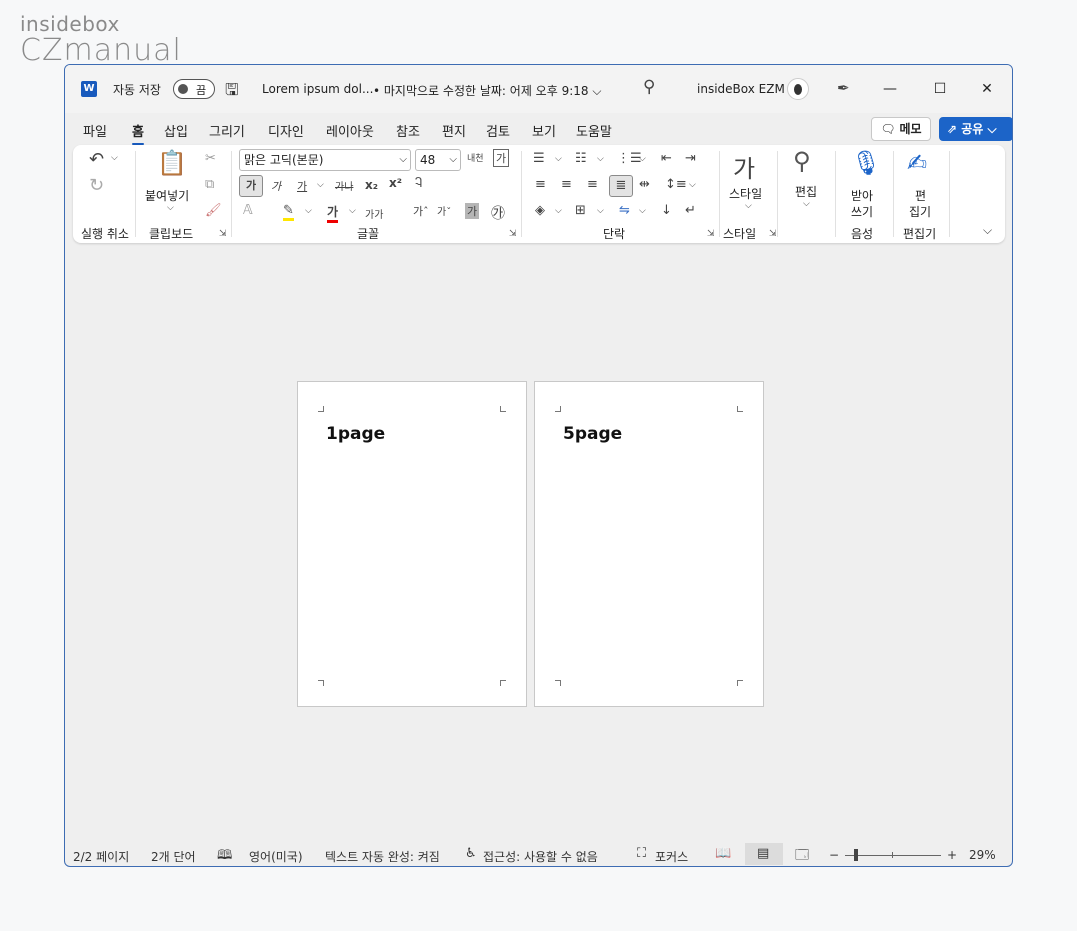 This screenshot has width=1077, height=931. What do you see at coordinates (374, 213) in the screenshot?
I see `change-case-icon: 가가` at bounding box center [374, 213].